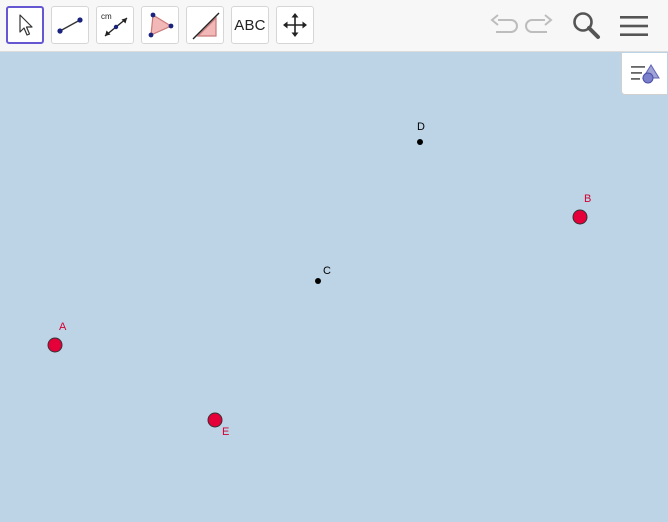  I want to click on slope-tool-button, so click(205, 25).